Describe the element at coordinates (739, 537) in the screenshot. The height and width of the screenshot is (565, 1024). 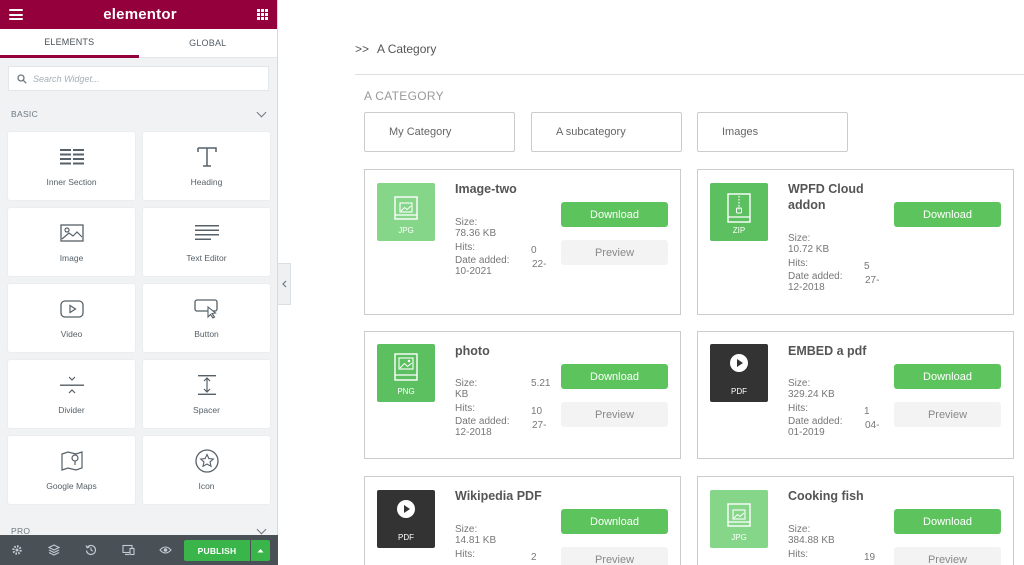
I see `file-ext-label: JPG` at that location.